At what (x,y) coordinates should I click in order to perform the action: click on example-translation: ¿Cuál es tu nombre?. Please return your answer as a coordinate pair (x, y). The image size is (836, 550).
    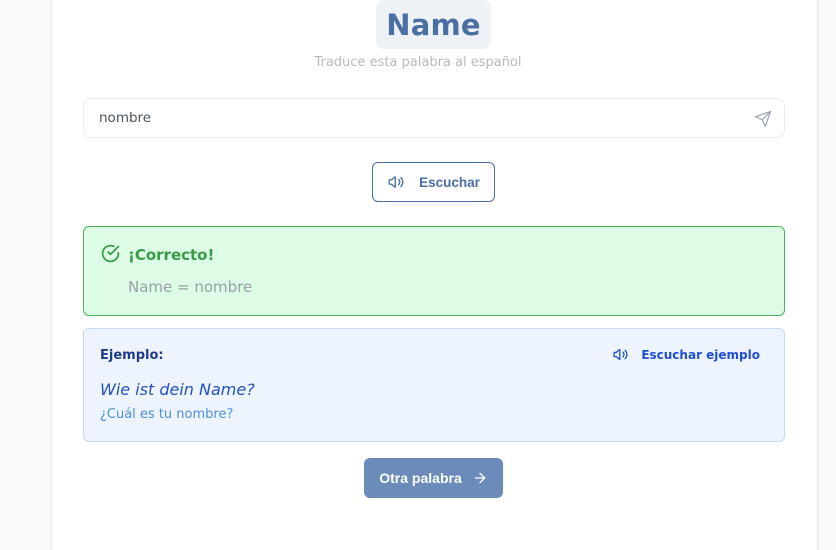
    Looking at the image, I should click on (167, 414).